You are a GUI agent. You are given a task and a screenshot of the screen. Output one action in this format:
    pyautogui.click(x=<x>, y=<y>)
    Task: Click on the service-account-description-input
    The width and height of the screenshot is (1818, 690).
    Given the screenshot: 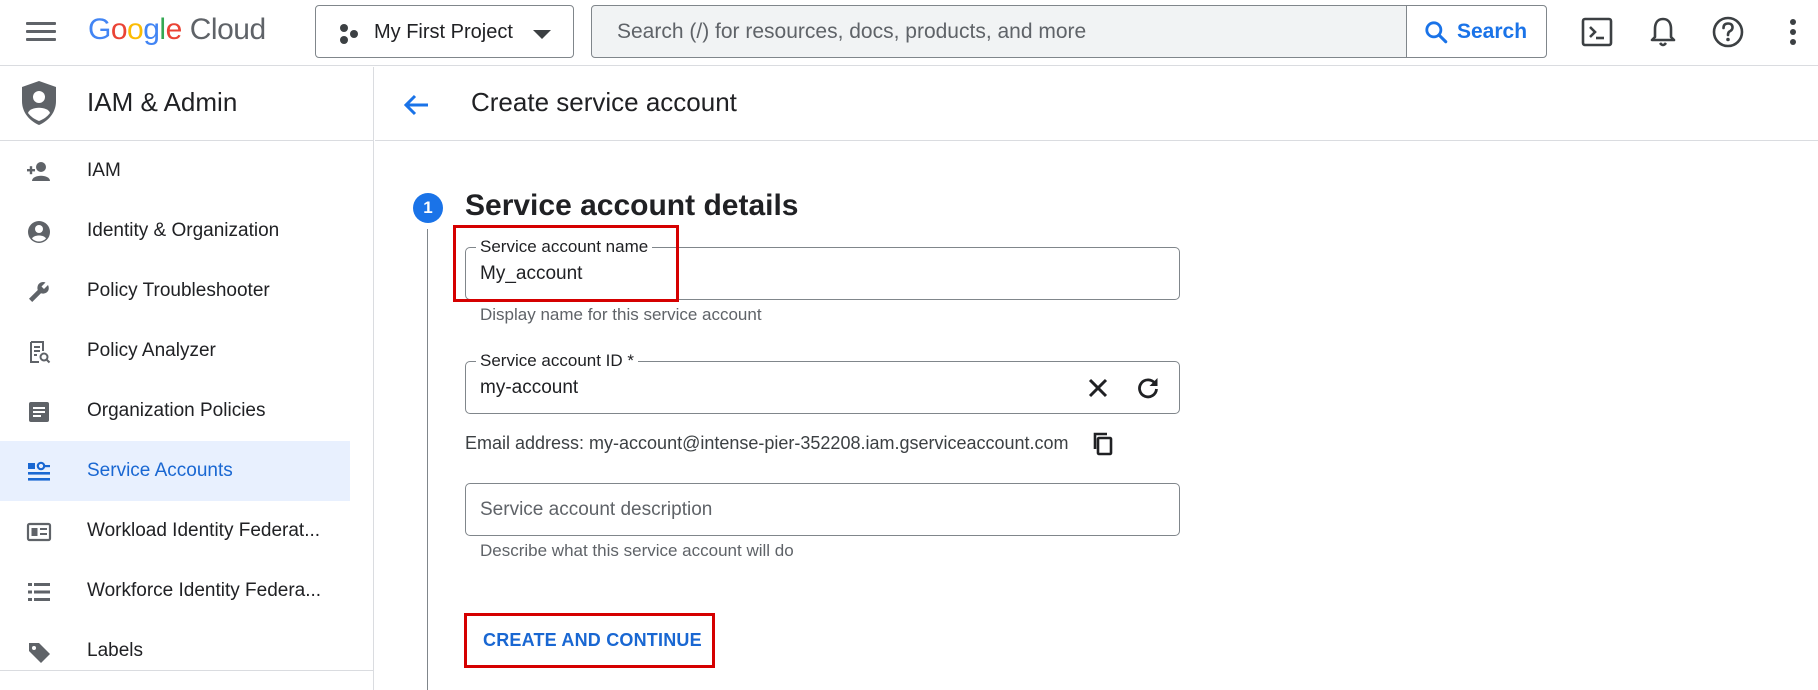 What is the action you would take?
    pyautogui.click(x=820, y=510)
    